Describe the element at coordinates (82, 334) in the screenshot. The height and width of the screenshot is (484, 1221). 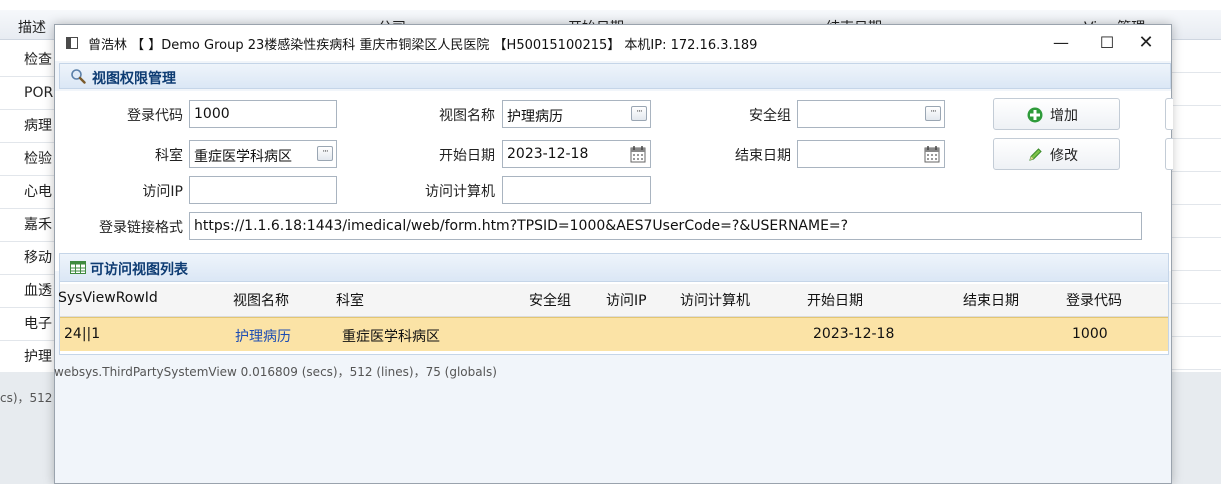
I see `cell-sysviewrowid: 24||1` at that location.